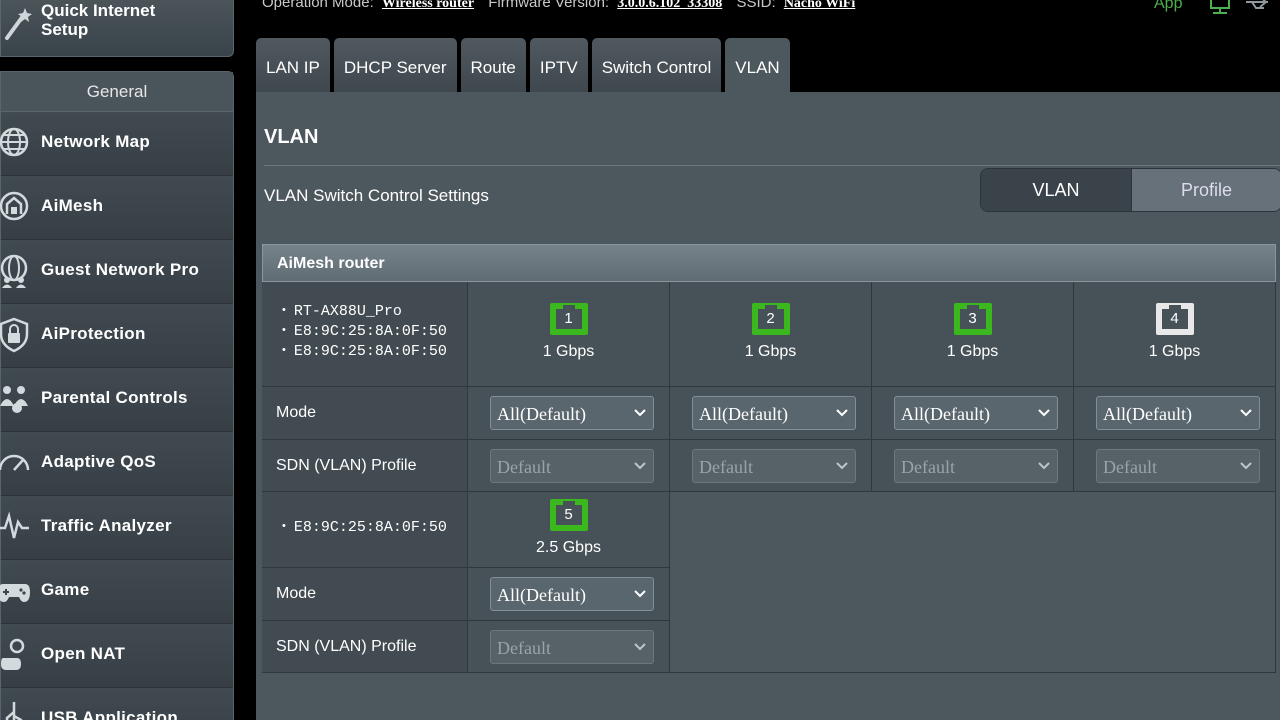 Image resolution: width=1280 pixels, height=720 pixels. I want to click on port-1-profile-select: Default, so click(572, 465).